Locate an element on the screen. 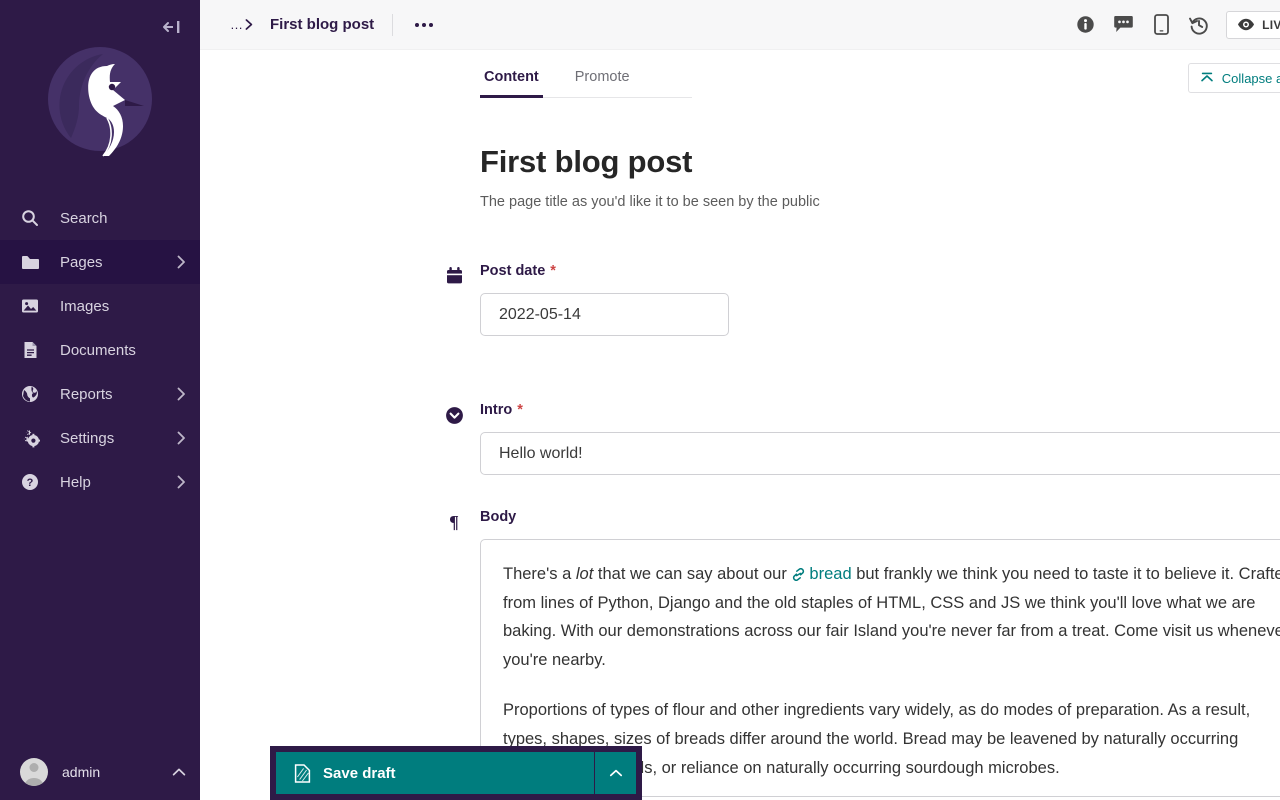 This screenshot has width=1280, height=800. collapse-all-label: Collapse all is located at coordinates (1250, 78).